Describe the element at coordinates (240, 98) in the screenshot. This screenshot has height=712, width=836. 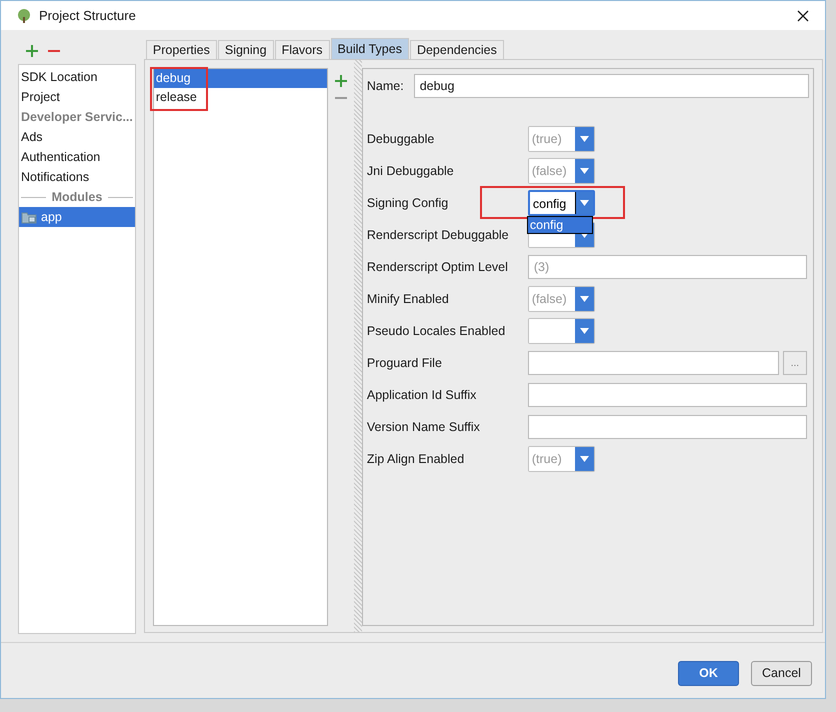
I see `build-type-item: release` at that location.